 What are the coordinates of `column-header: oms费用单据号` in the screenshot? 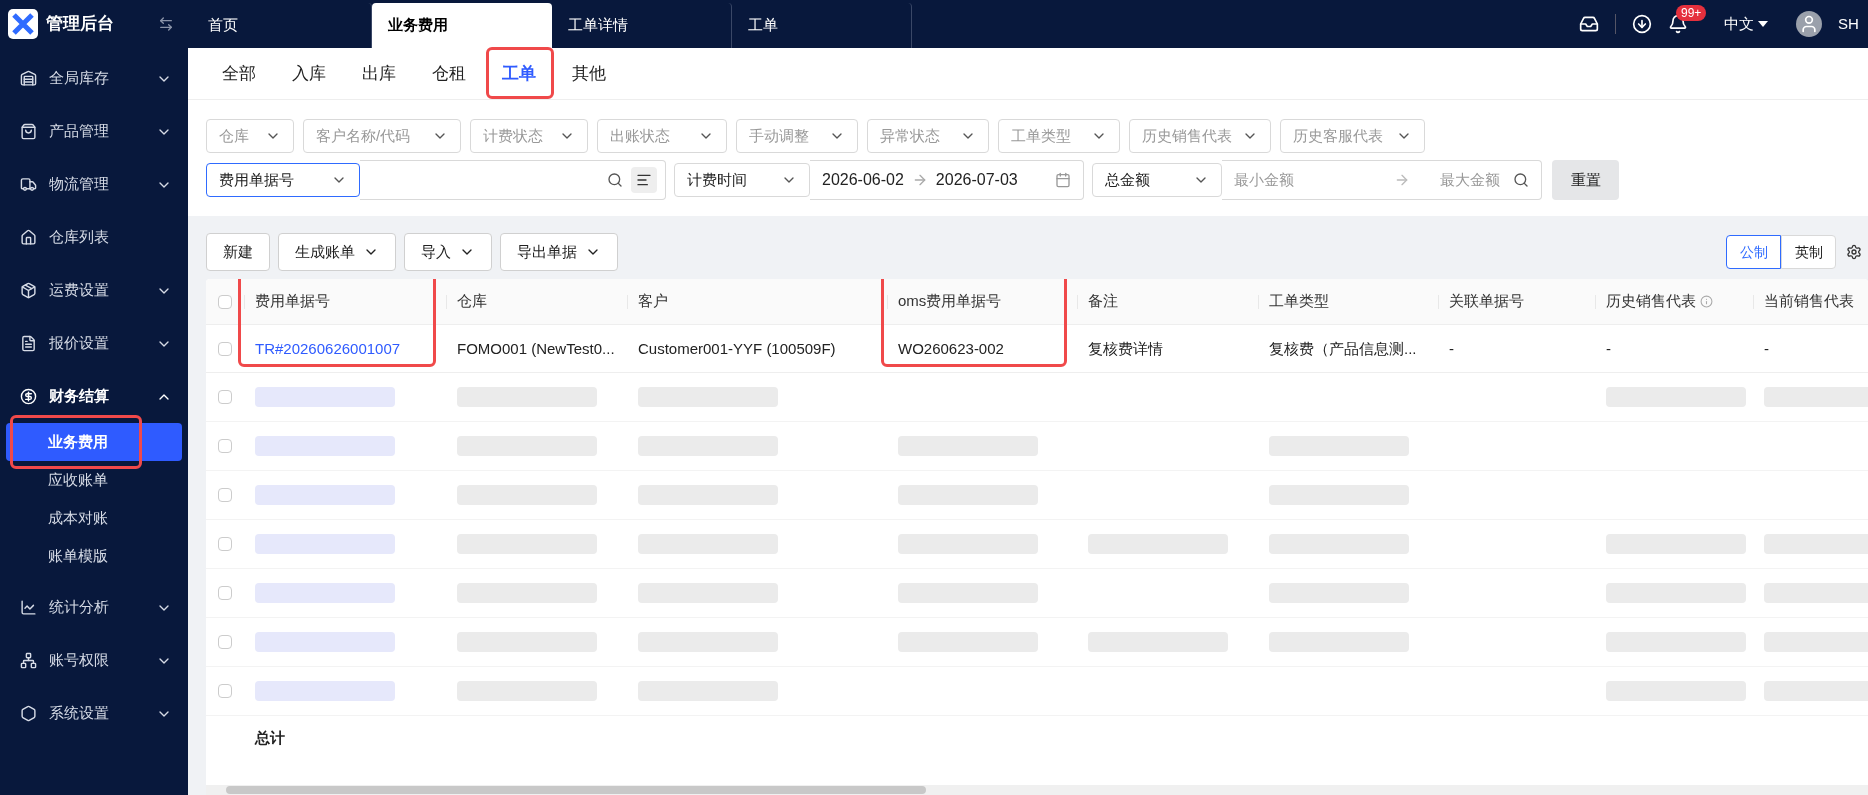 It's located at (950, 301).